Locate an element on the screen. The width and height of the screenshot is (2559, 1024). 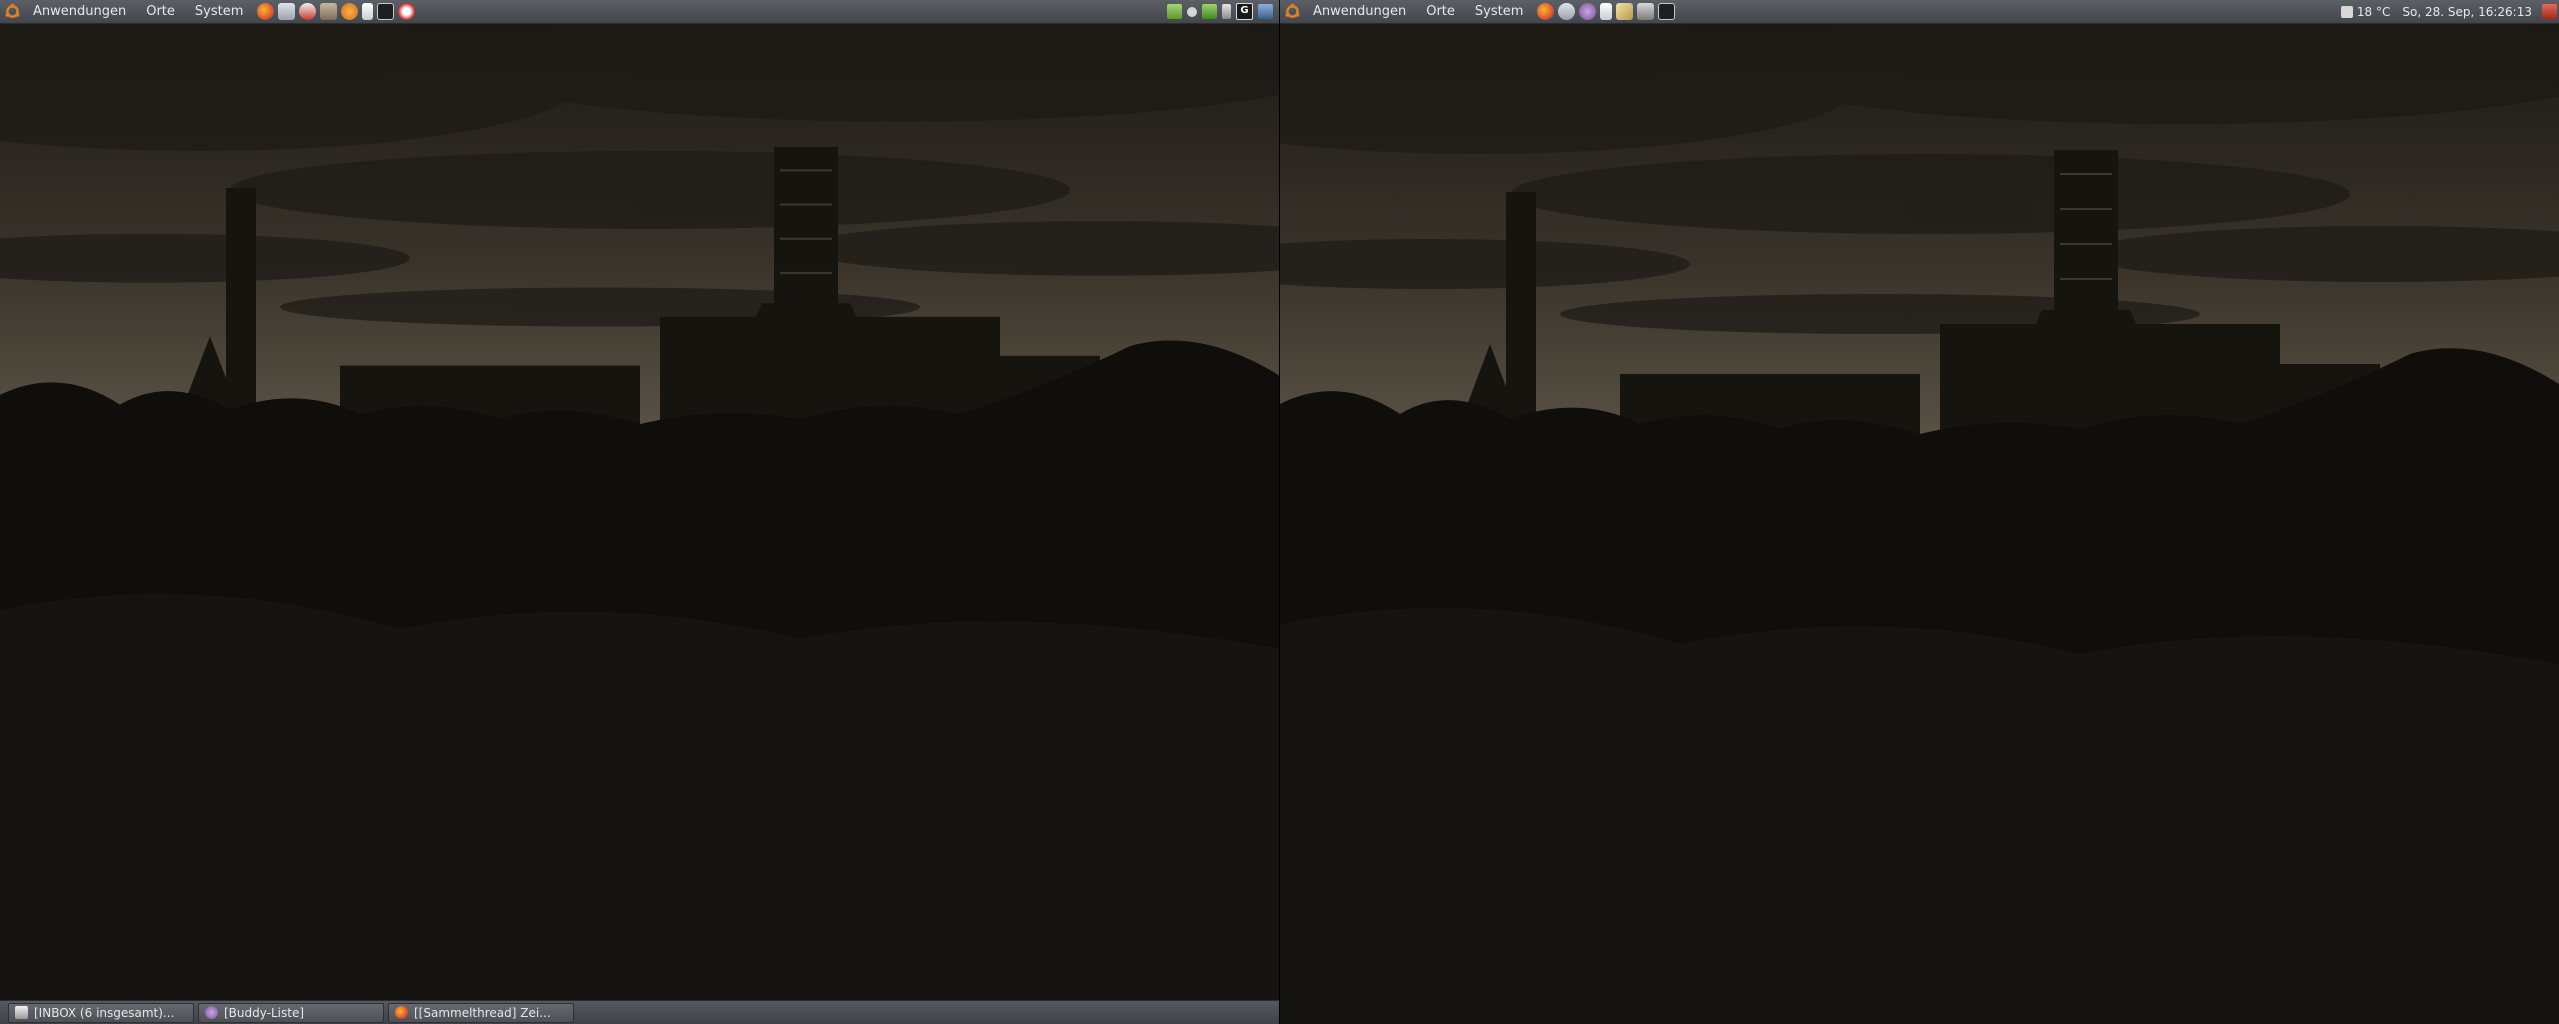
document-icon is located at coordinates (1606, 11).